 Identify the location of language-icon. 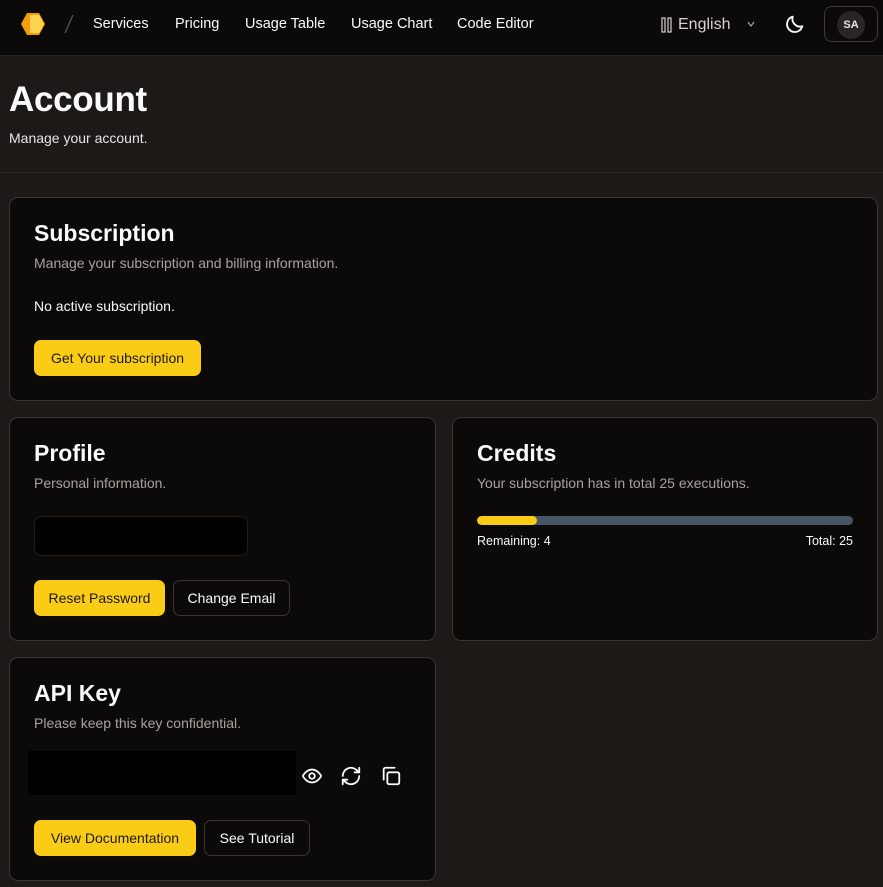
(666, 25).